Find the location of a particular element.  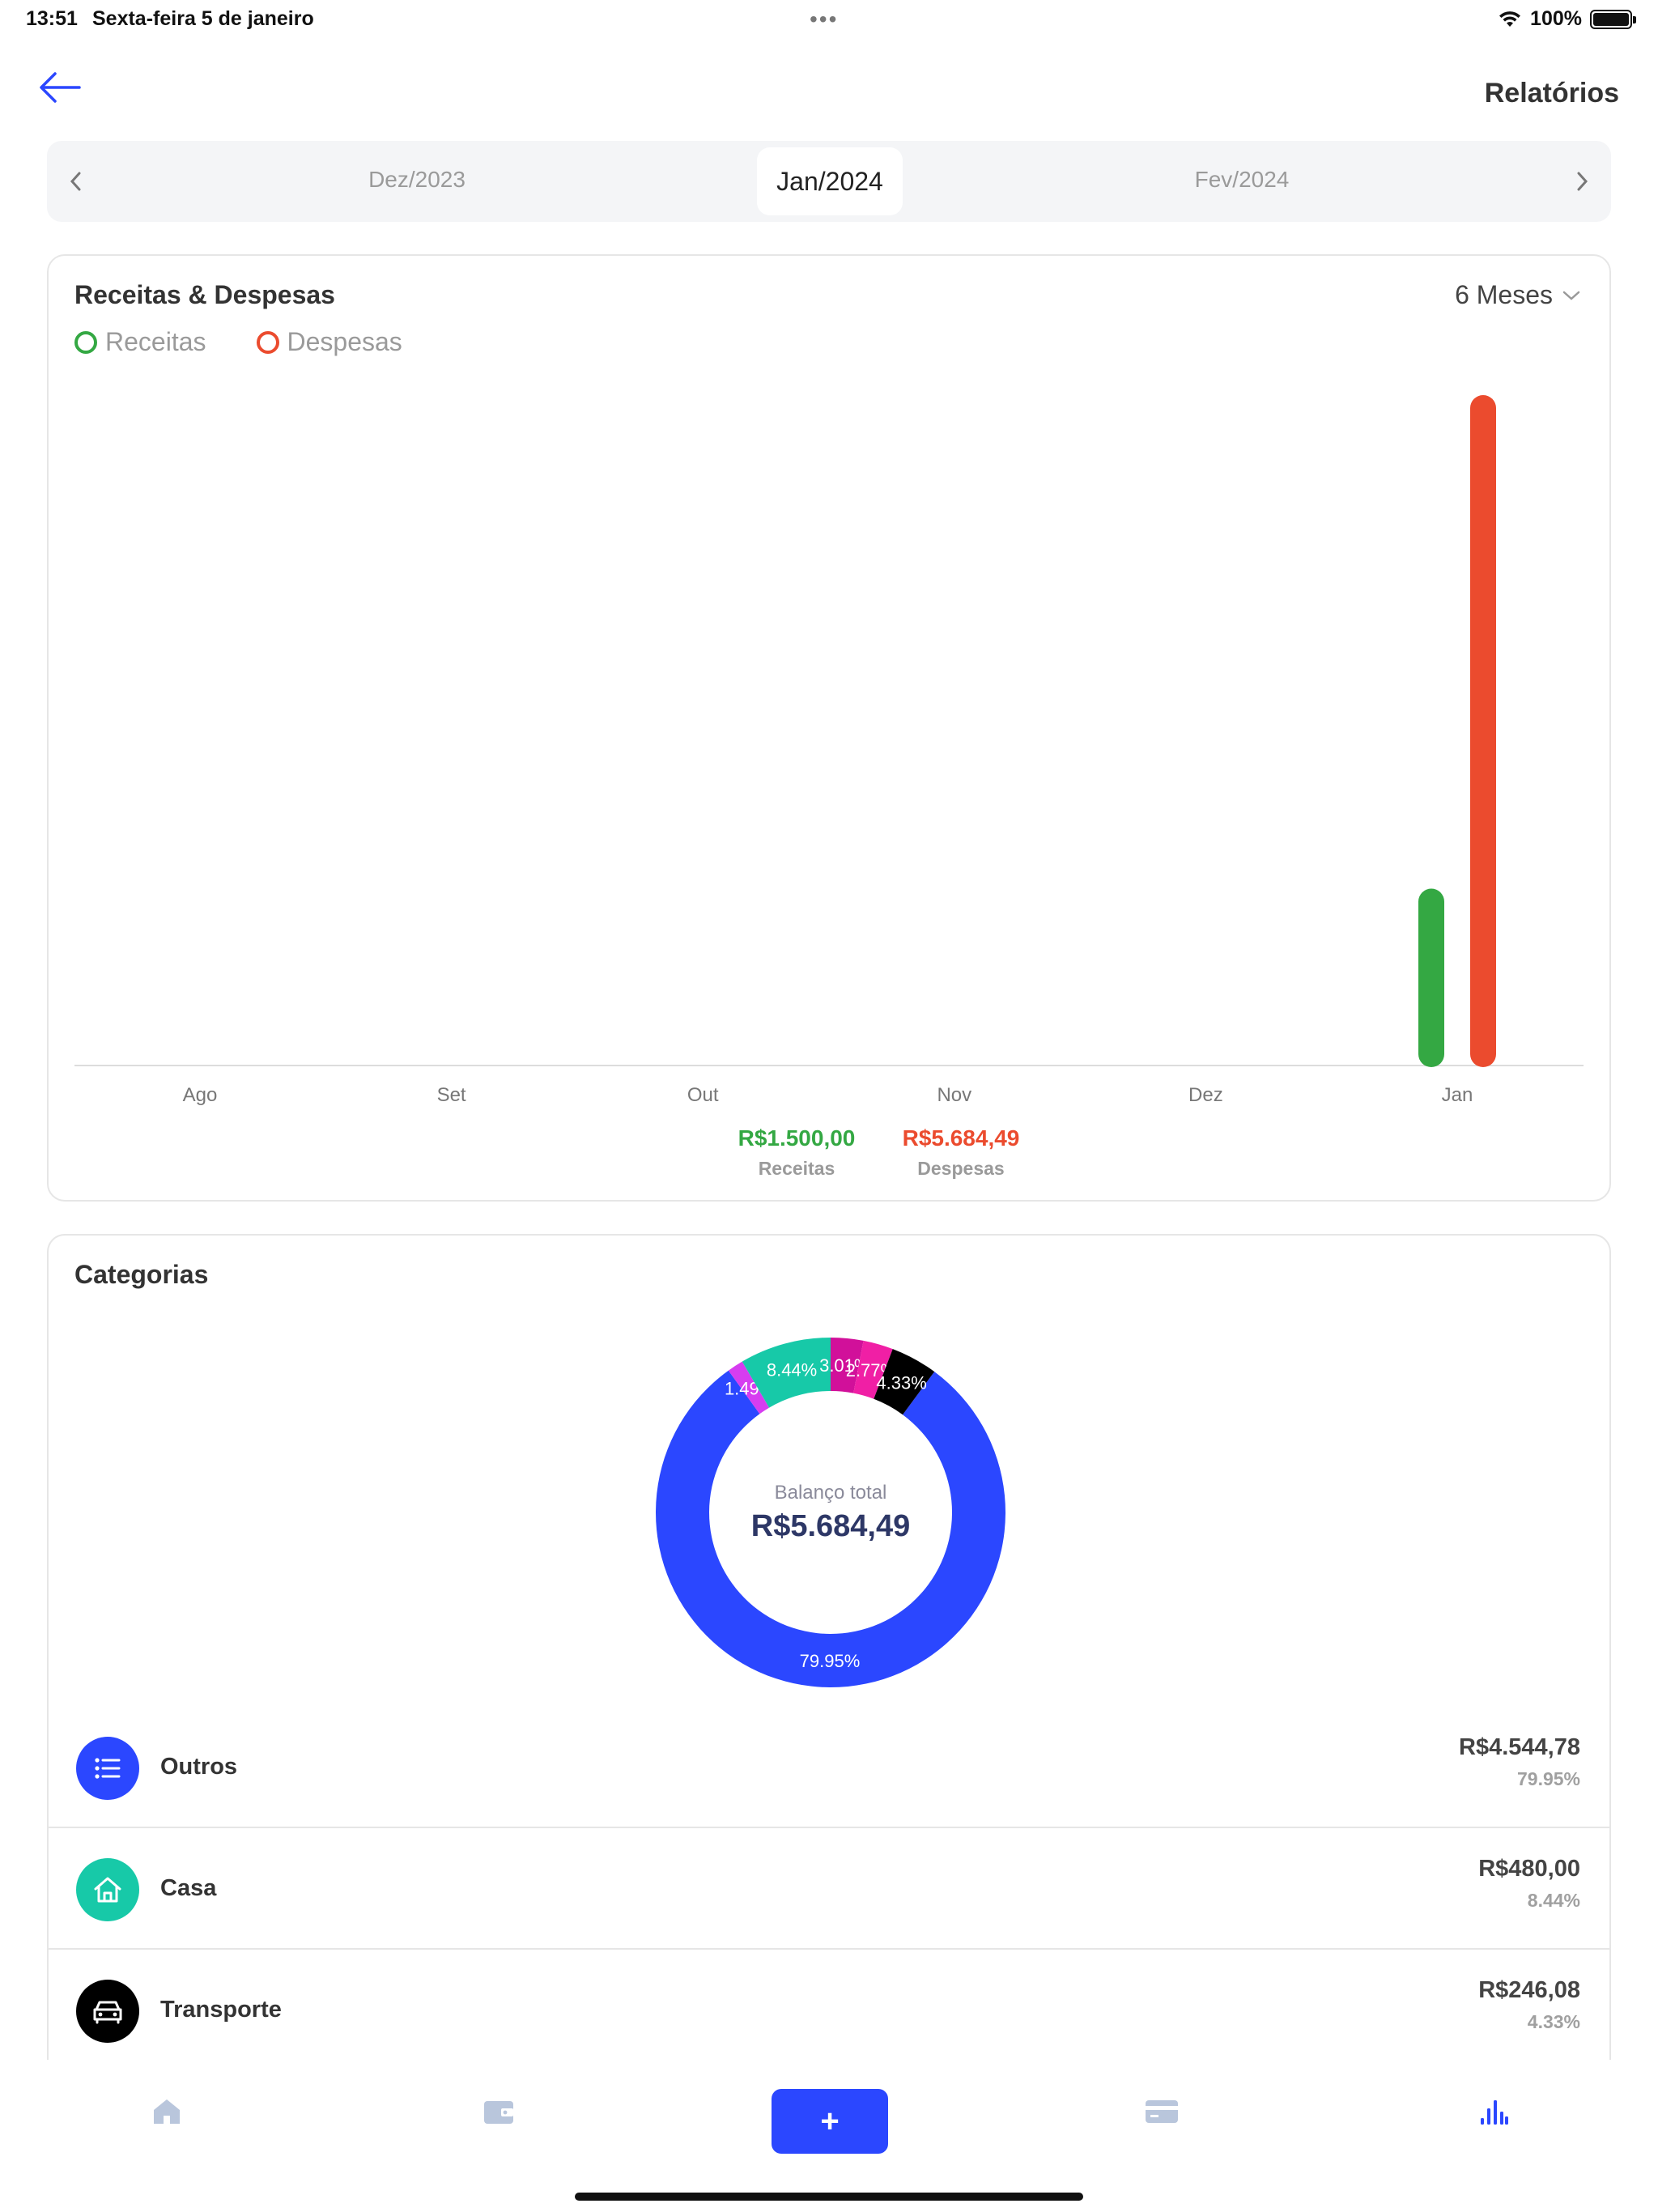

status-bar: 13:51 Sexta-feira 5 de janeiro ••• 100% is located at coordinates (829, 20).